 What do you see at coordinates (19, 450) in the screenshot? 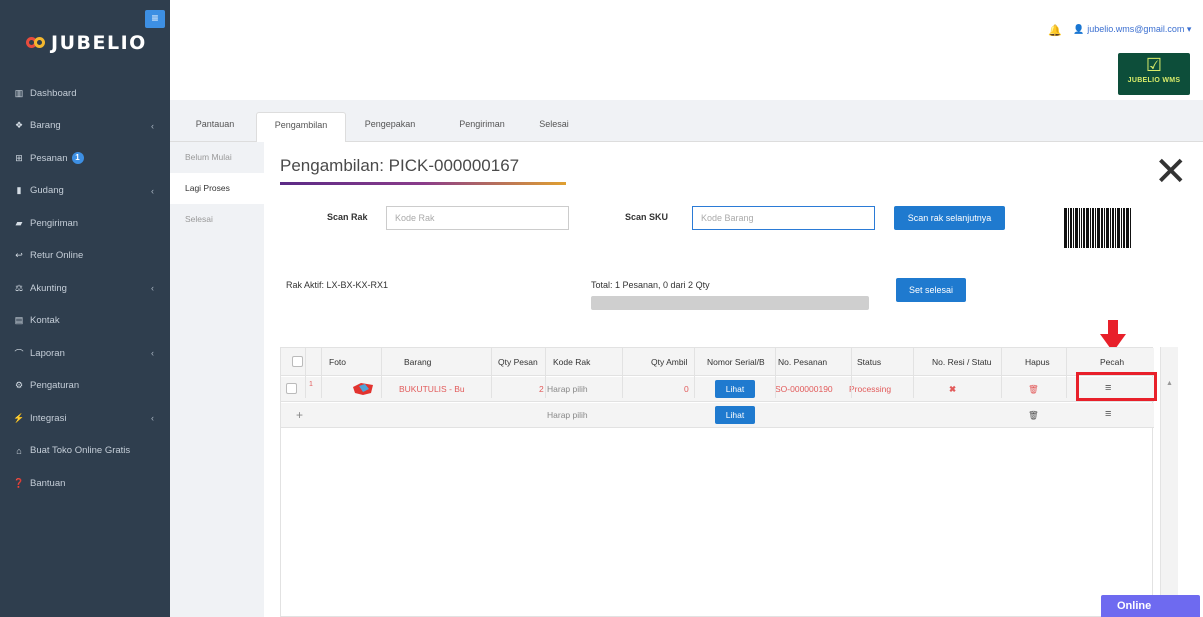
I see `store-icon: ⌂` at bounding box center [19, 450].